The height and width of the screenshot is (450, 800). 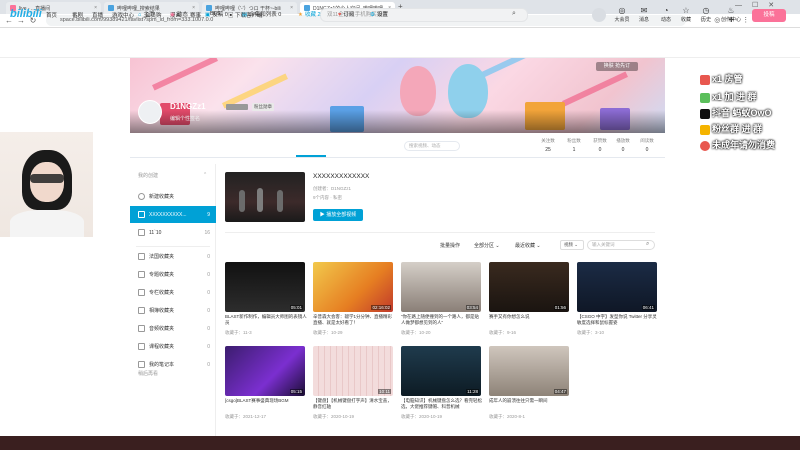 What do you see at coordinates (487, 245) in the screenshot?
I see `partition-dropdown: 全部分区 ⌄` at bounding box center [487, 245].